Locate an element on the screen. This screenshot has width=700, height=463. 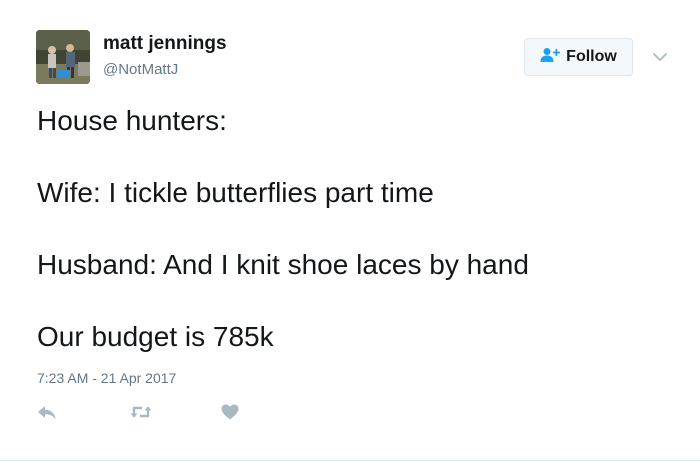
follow-button: Follow is located at coordinates (578, 57).